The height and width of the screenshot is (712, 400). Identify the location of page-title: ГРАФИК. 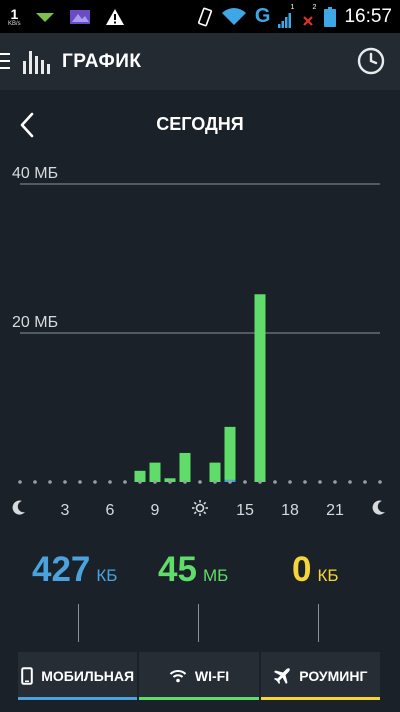
(102, 61).